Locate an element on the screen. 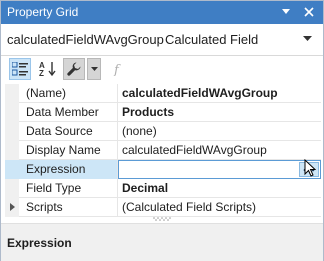  properties-button is located at coordinates (74, 69).